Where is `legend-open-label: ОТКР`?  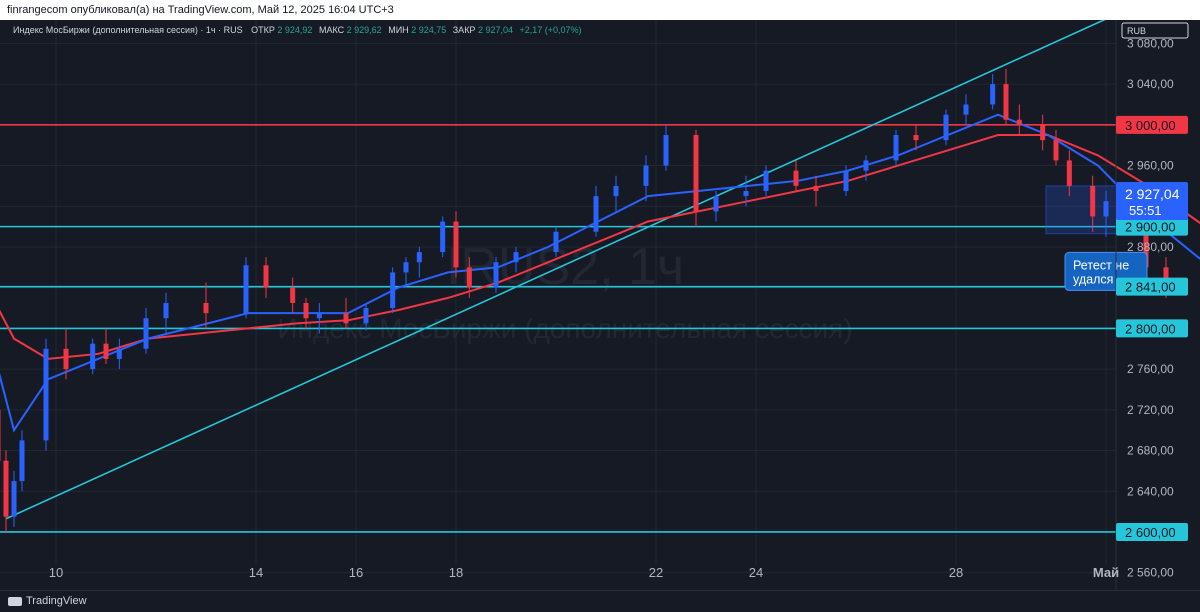 legend-open-label: ОТКР is located at coordinates (263, 30).